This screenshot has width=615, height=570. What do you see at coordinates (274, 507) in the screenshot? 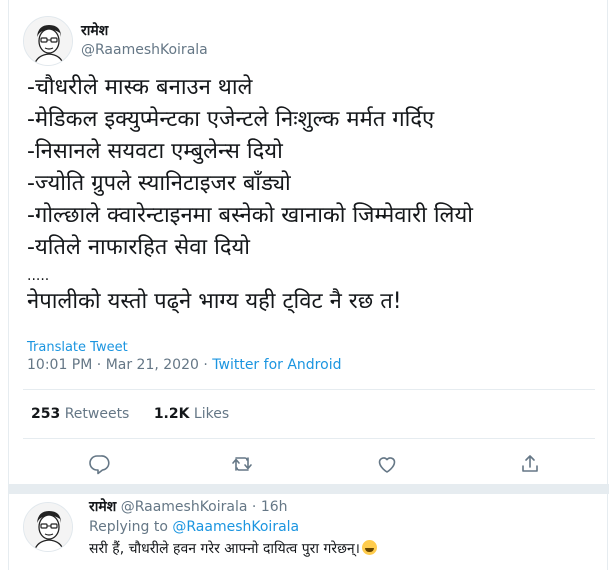
I see `reply-time: 16h` at bounding box center [274, 507].